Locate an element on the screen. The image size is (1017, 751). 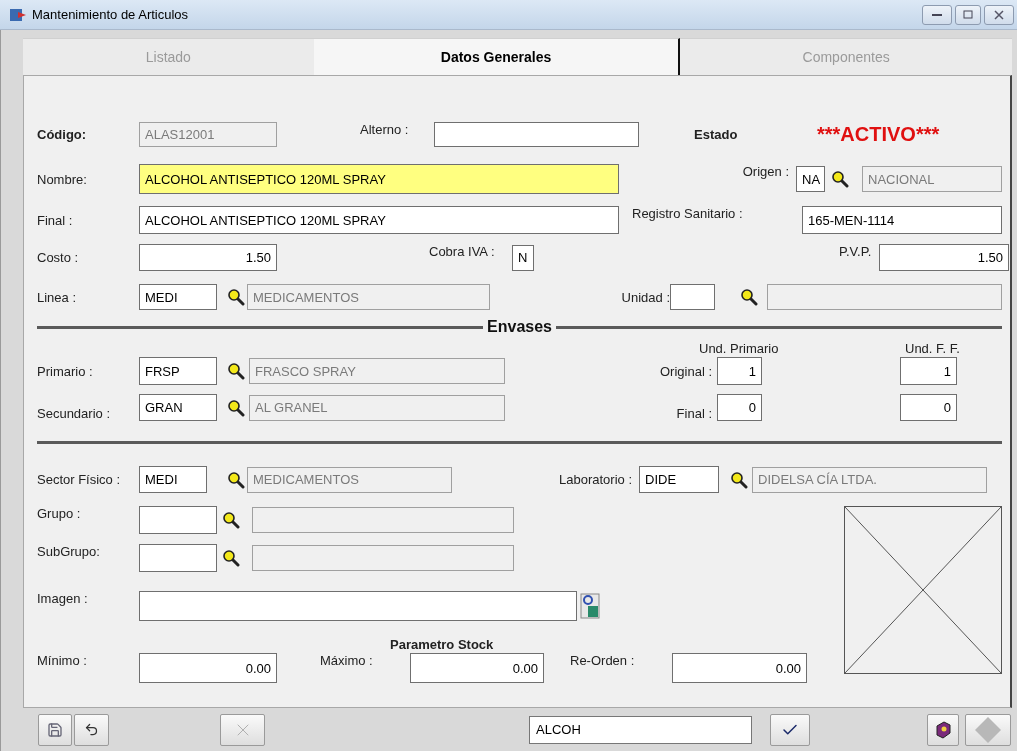
close-icon is located at coordinates (999, 14).